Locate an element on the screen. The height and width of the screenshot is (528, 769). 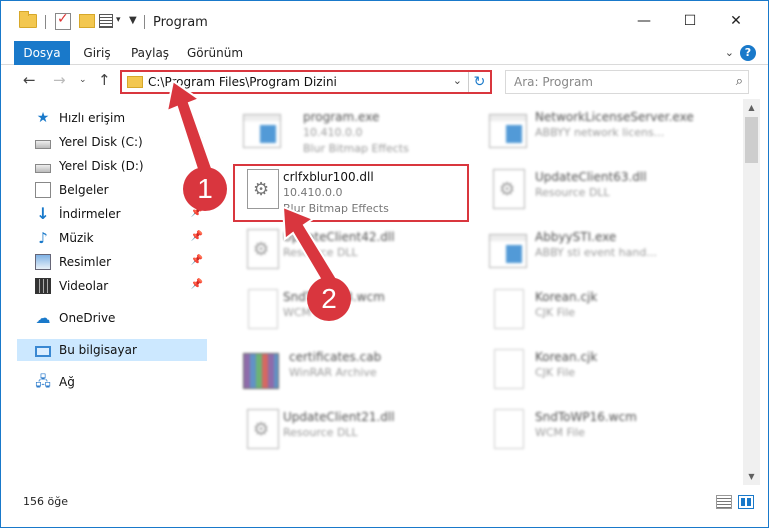
file-name: SndToWP16.wcm is located at coordinates (586, 417).